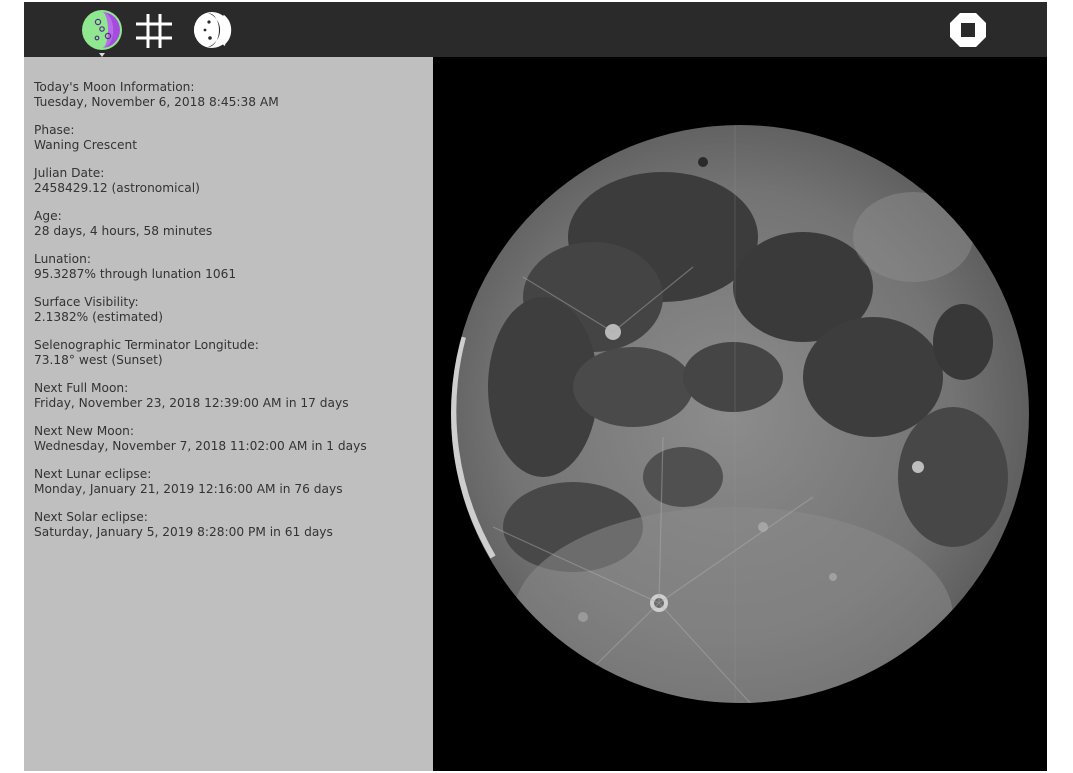  I want to click on stop-button, so click(968, 30).